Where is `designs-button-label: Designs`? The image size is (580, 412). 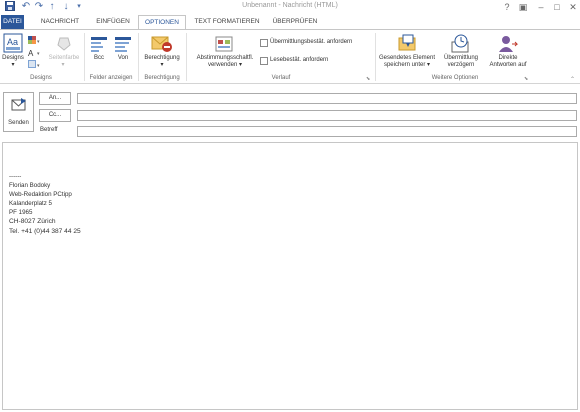 designs-button-label: Designs is located at coordinates (13, 58).